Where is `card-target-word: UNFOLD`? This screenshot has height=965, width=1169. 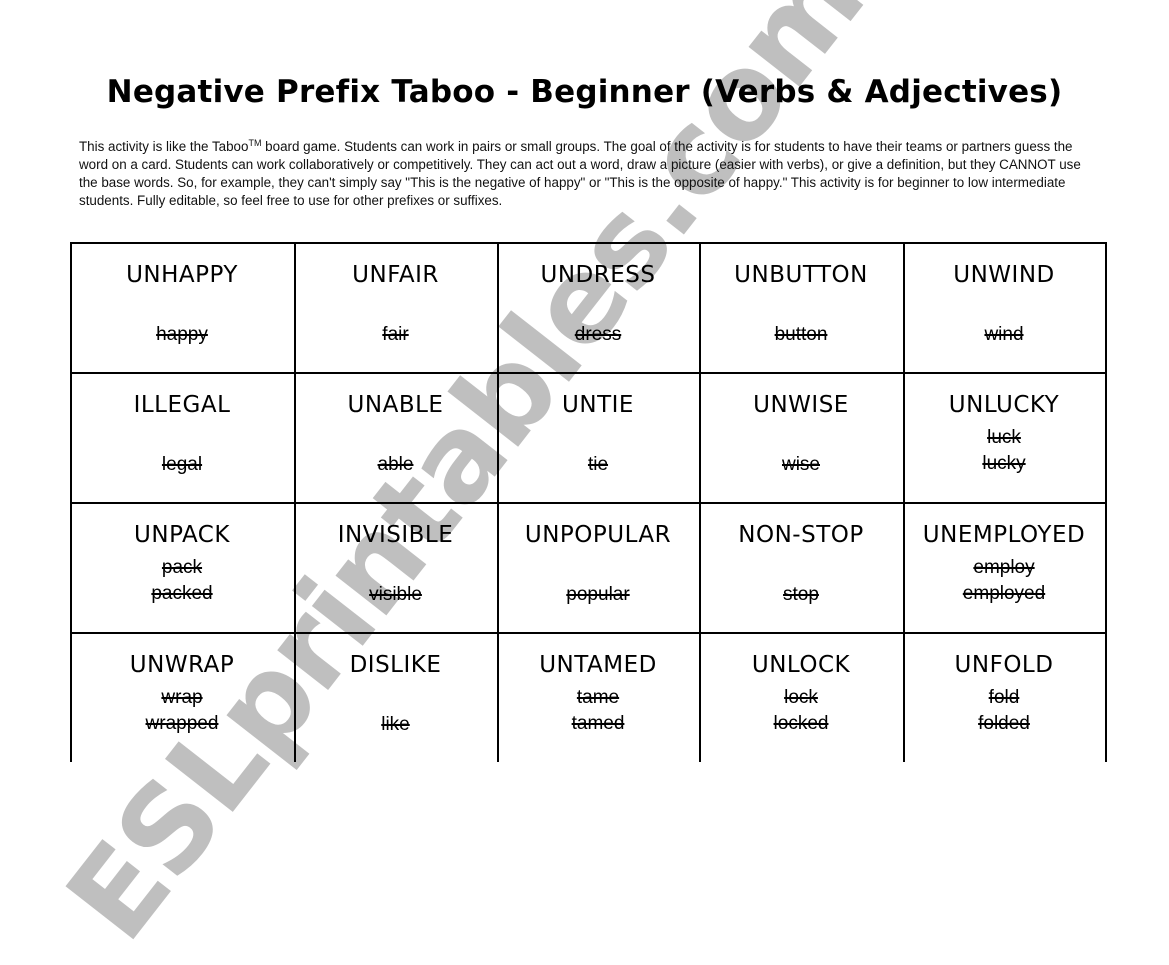
card-target-word: UNFOLD is located at coordinates (1004, 665).